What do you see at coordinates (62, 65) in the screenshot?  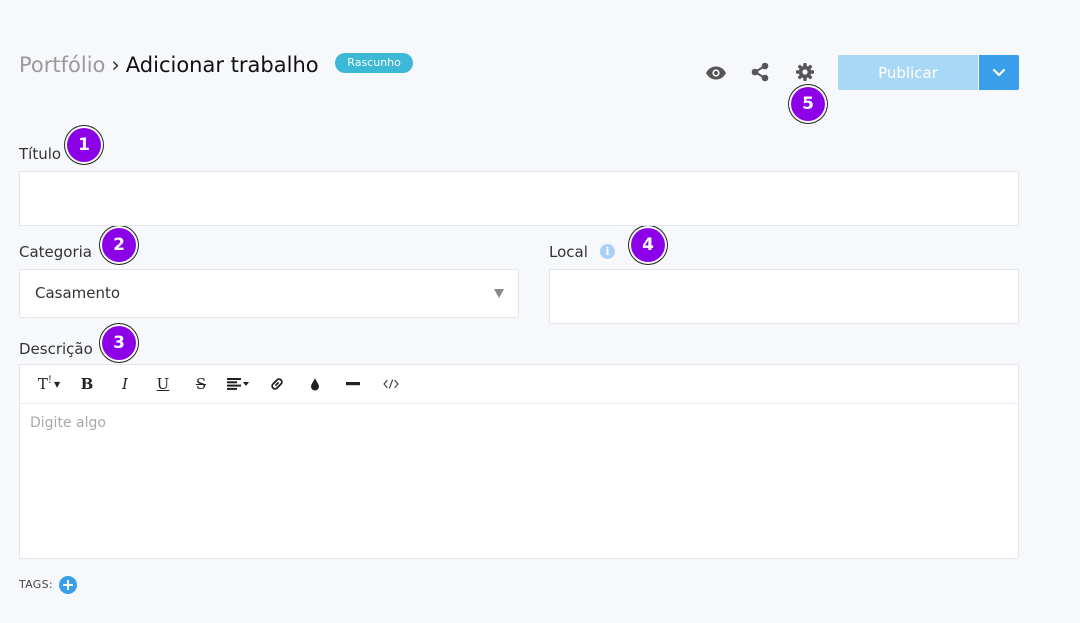 I see `breadcrumb-portfolio-link: Portfólio` at bounding box center [62, 65].